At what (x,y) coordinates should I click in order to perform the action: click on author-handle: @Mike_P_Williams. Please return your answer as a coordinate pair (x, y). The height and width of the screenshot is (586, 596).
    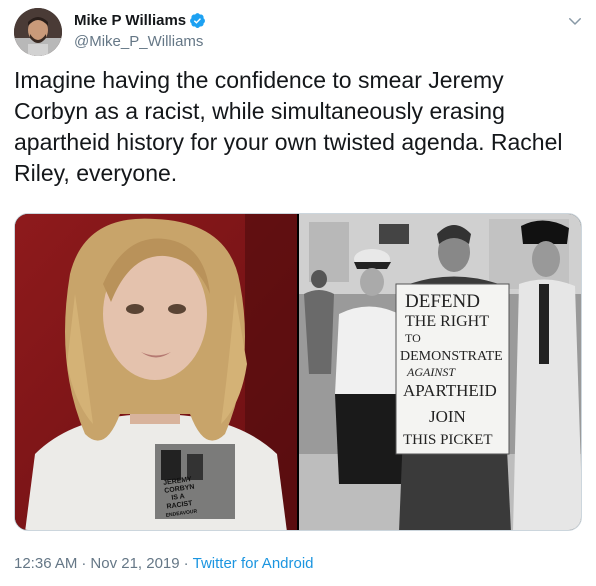
    Looking at the image, I should click on (138, 41).